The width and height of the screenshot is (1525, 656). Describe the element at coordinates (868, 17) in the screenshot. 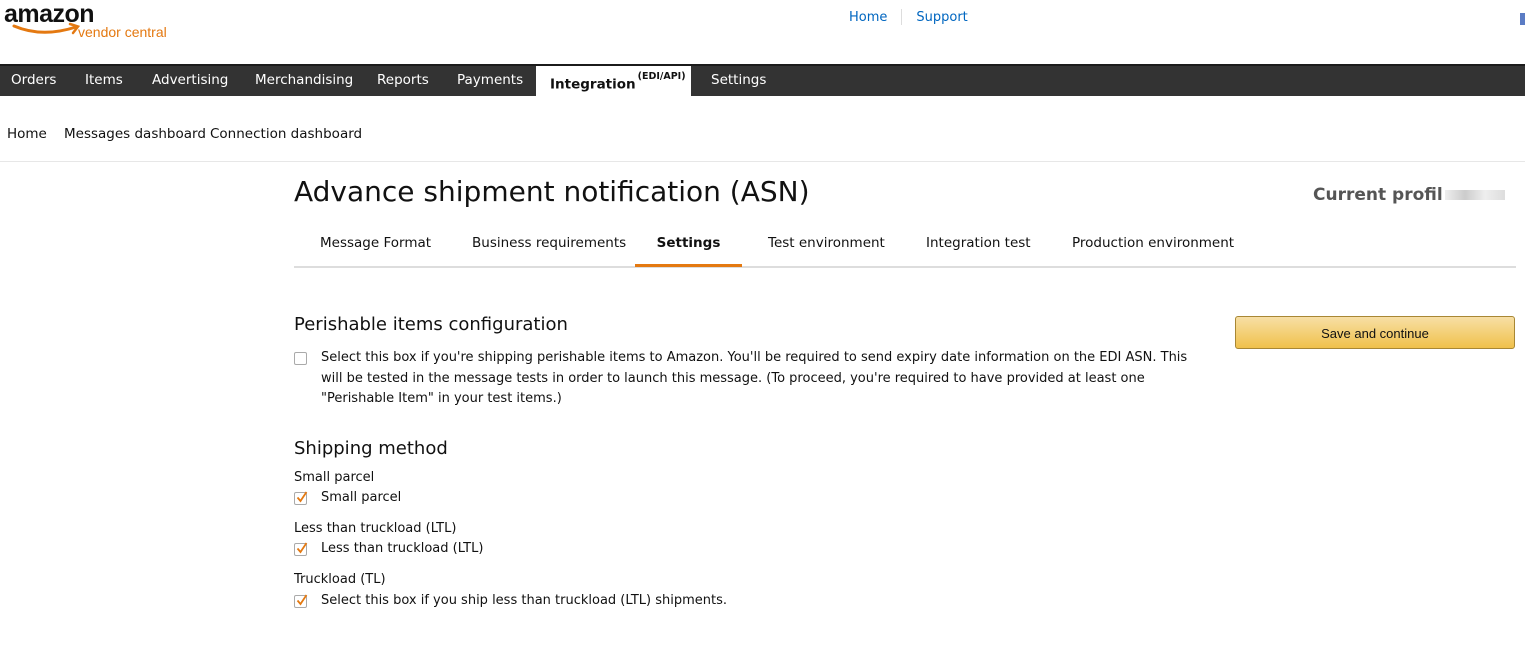

I see `top-link-home: Home` at that location.